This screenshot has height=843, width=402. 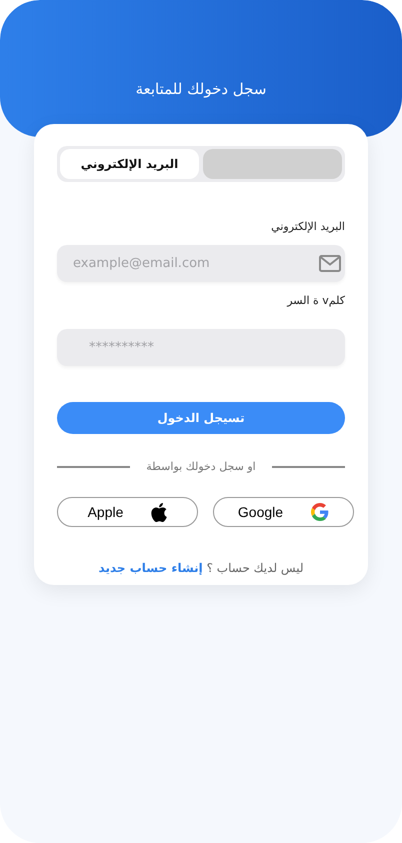 What do you see at coordinates (308, 226) in the screenshot?
I see `field-label: البريد الإلكتروني` at bounding box center [308, 226].